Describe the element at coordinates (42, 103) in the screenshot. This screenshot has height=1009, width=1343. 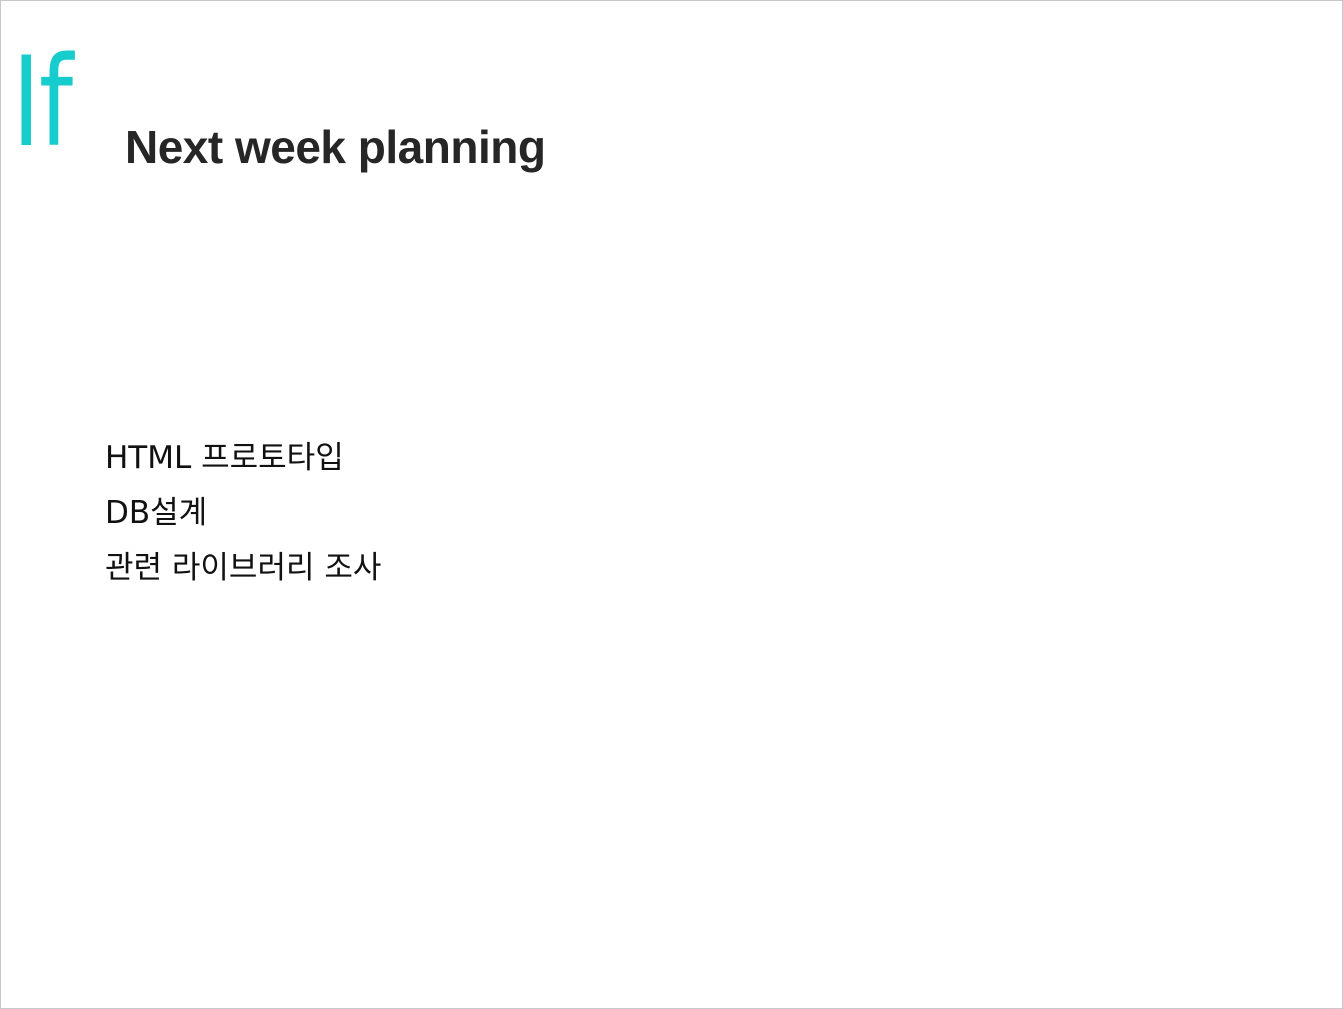
I see `logo: If` at that location.